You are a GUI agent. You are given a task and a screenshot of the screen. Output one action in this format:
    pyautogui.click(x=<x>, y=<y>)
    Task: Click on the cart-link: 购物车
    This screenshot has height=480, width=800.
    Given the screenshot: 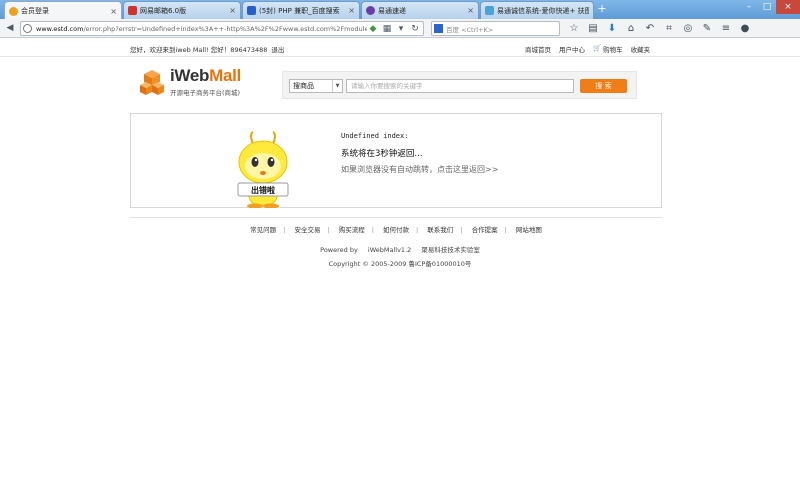 What is the action you would take?
    pyautogui.click(x=613, y=49)
    